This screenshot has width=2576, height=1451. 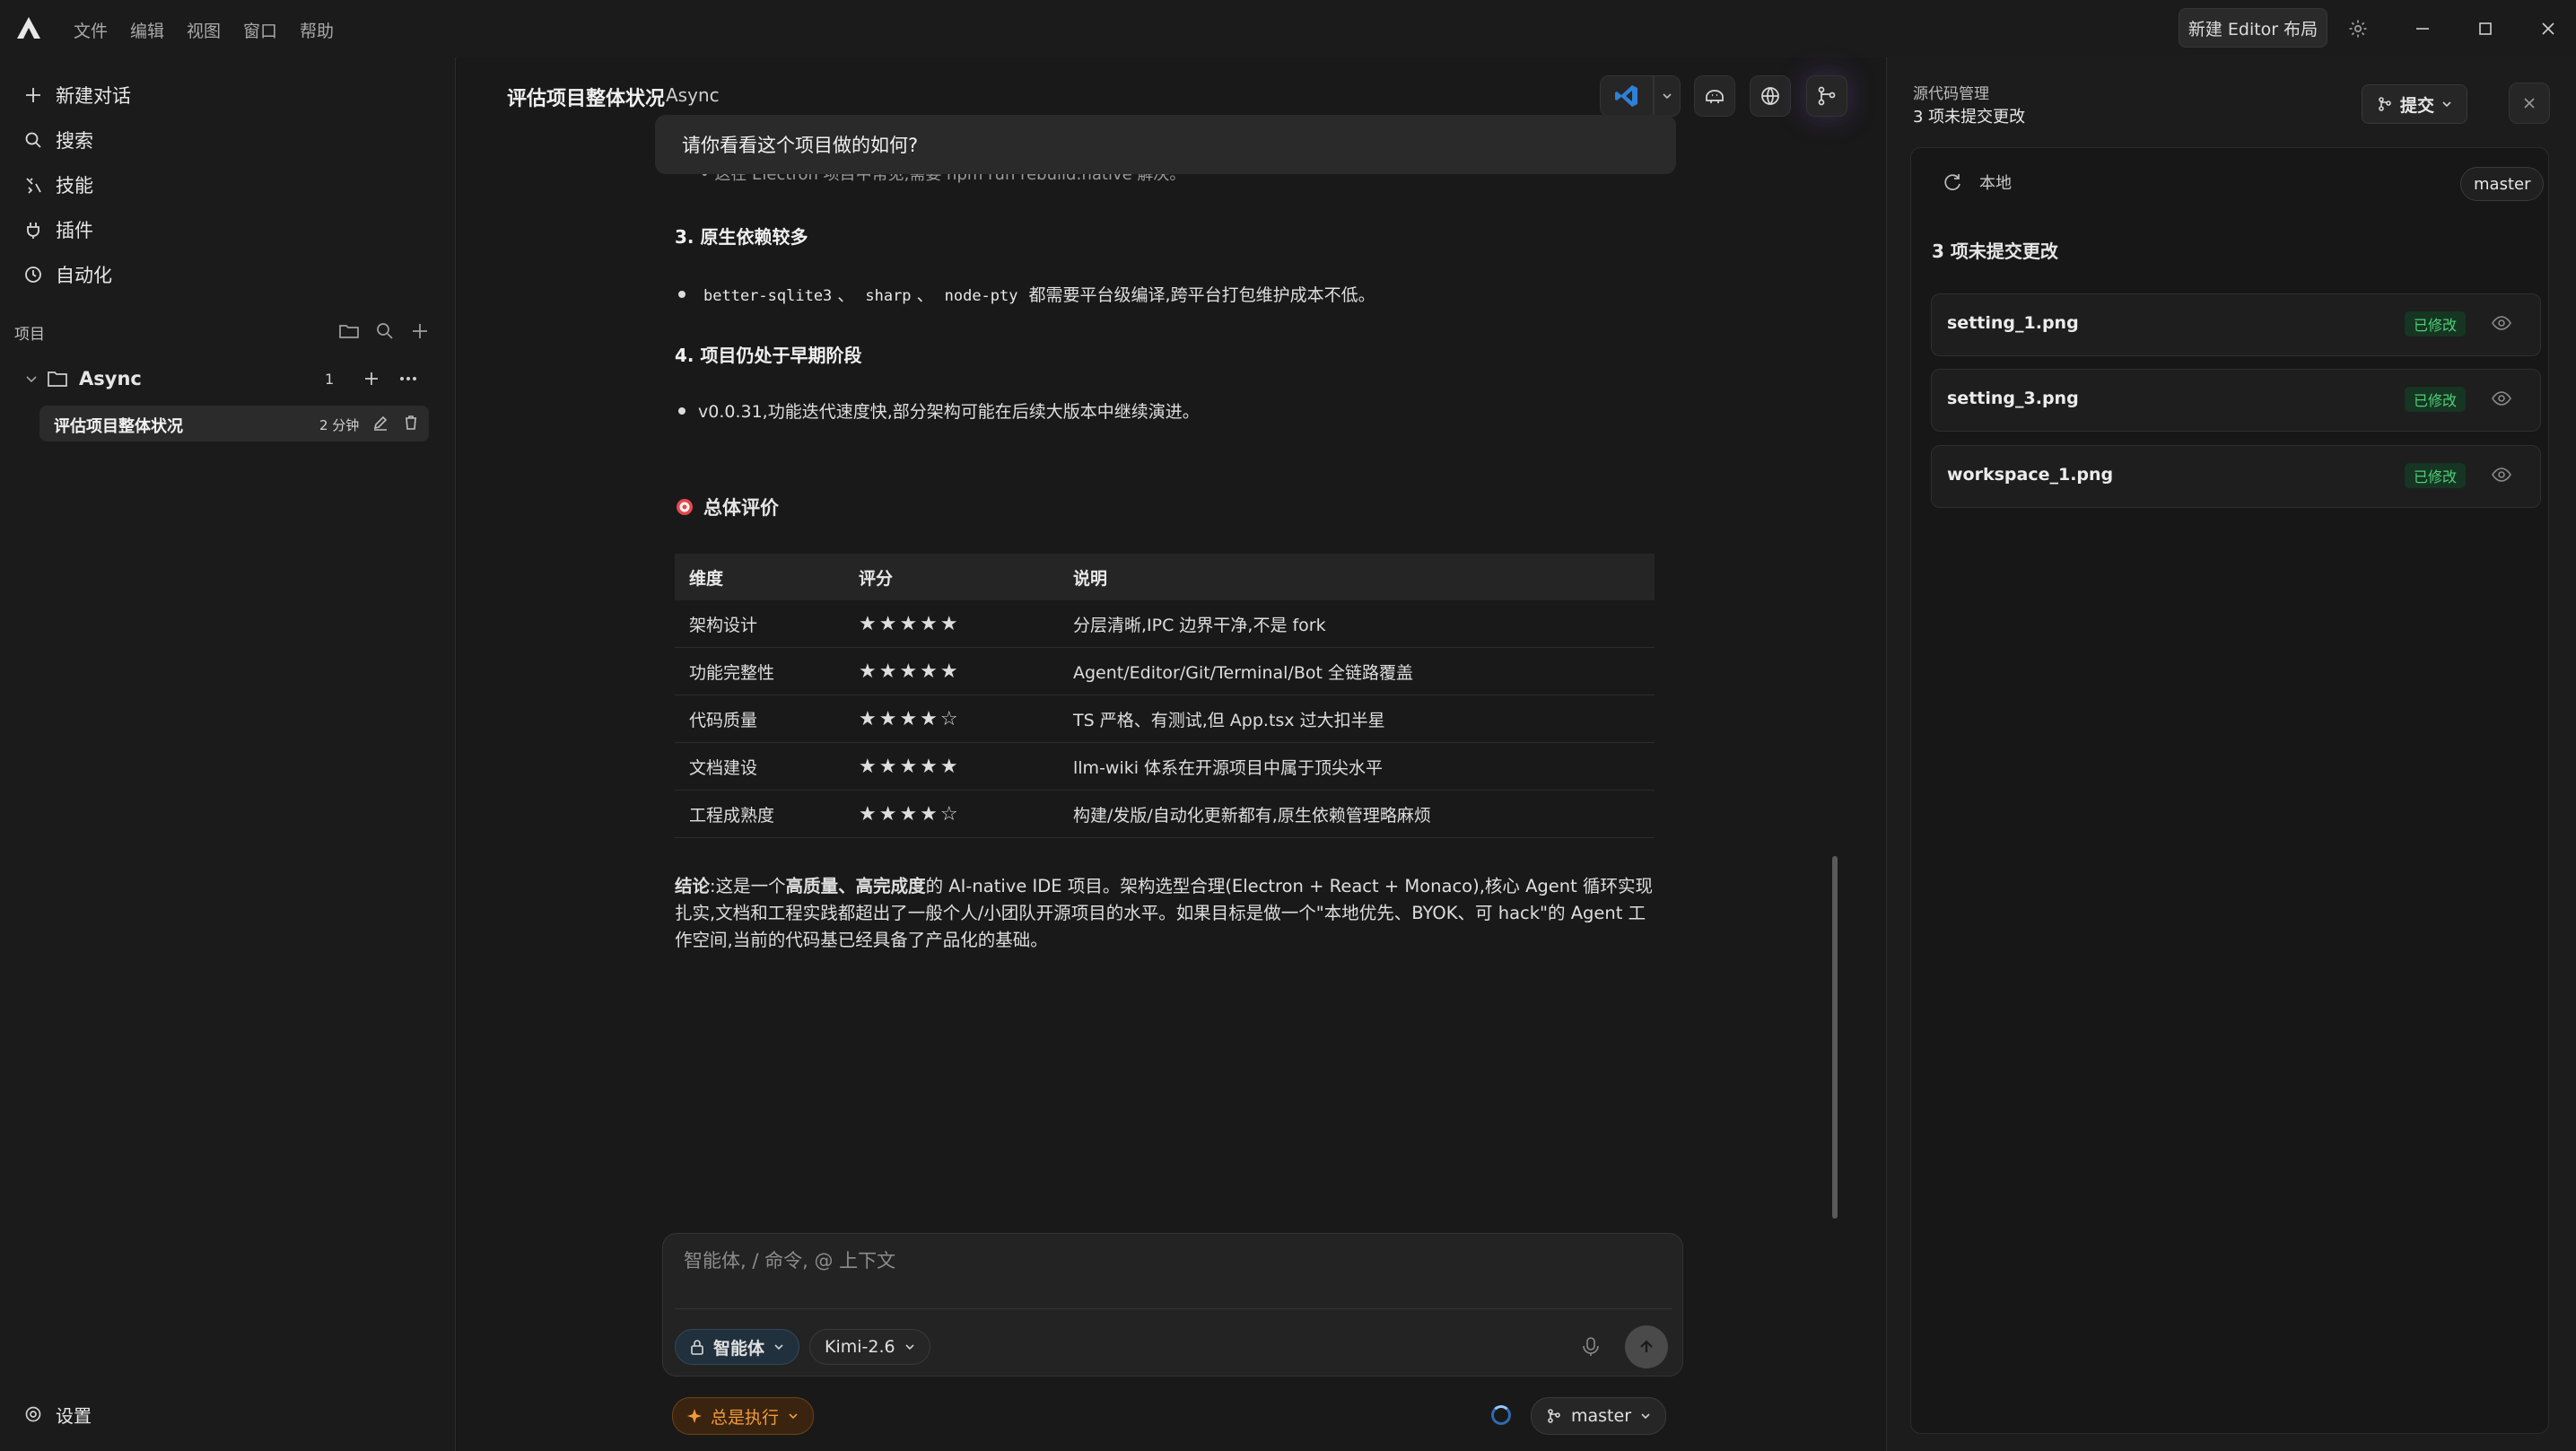 I want to click on clock-icon, so click(x=33, y=274).